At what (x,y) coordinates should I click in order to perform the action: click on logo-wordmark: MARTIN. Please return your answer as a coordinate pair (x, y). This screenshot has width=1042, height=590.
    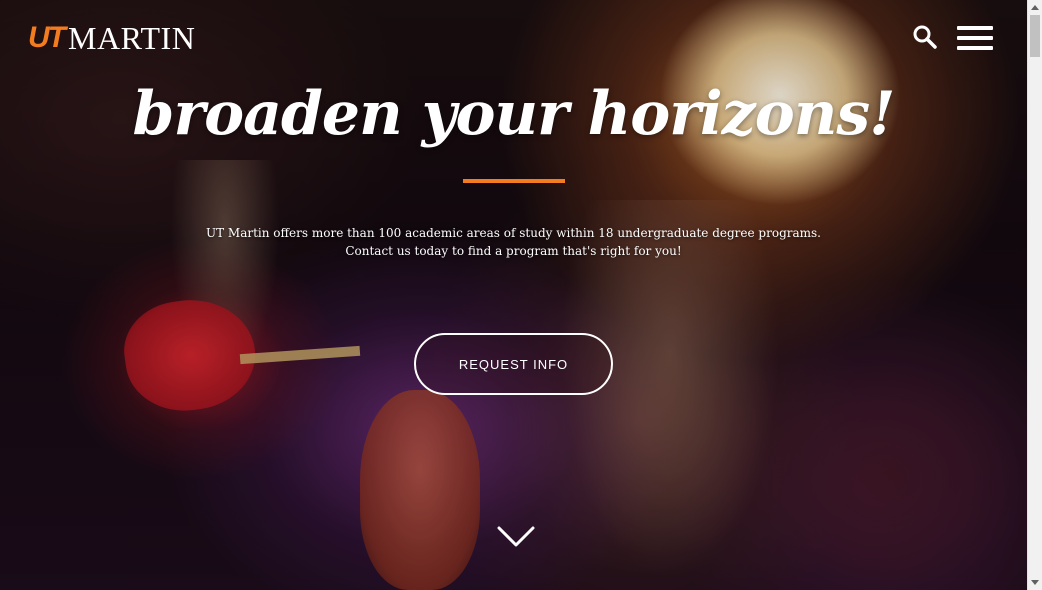
    Looking at the image, I should click on (132, 38).